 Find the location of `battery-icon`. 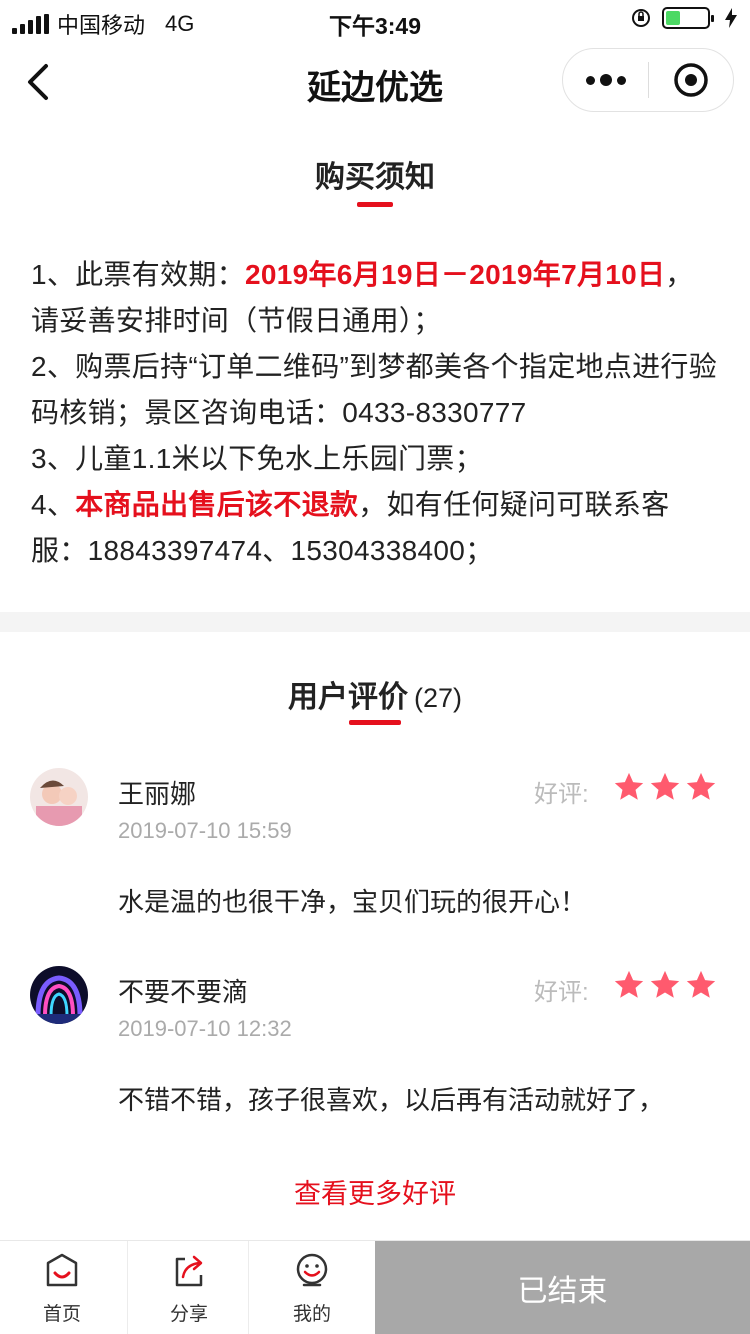

battery-icon is located at coordinates (688, 18).